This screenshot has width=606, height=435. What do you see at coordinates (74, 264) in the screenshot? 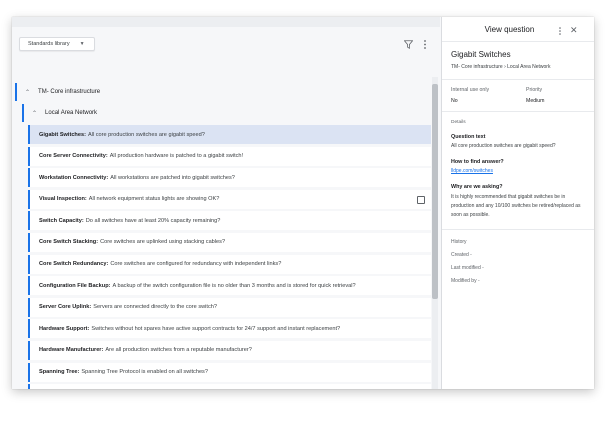
I see `question-row-title: Core Switch Redundancy:` at bounding box center [74, 264].